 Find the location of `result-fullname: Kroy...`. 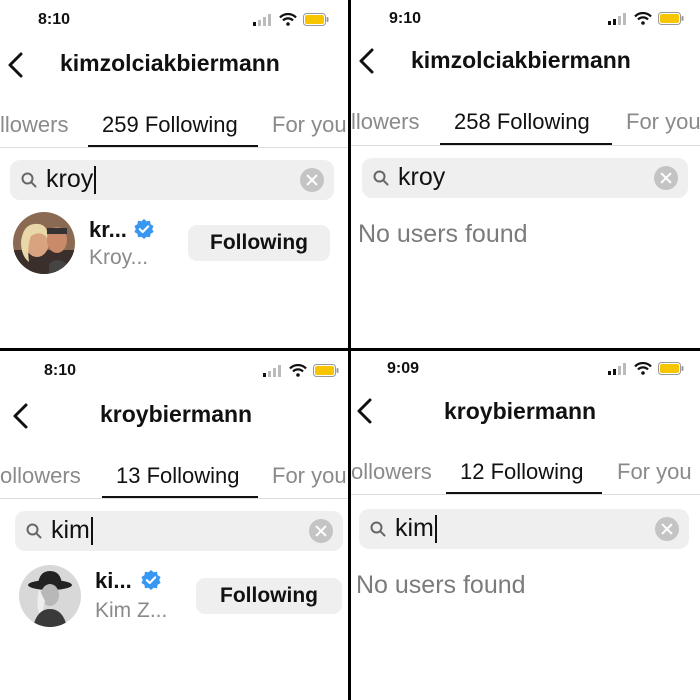

result-fullname: Kroy... is located at coordinates (119, 257).